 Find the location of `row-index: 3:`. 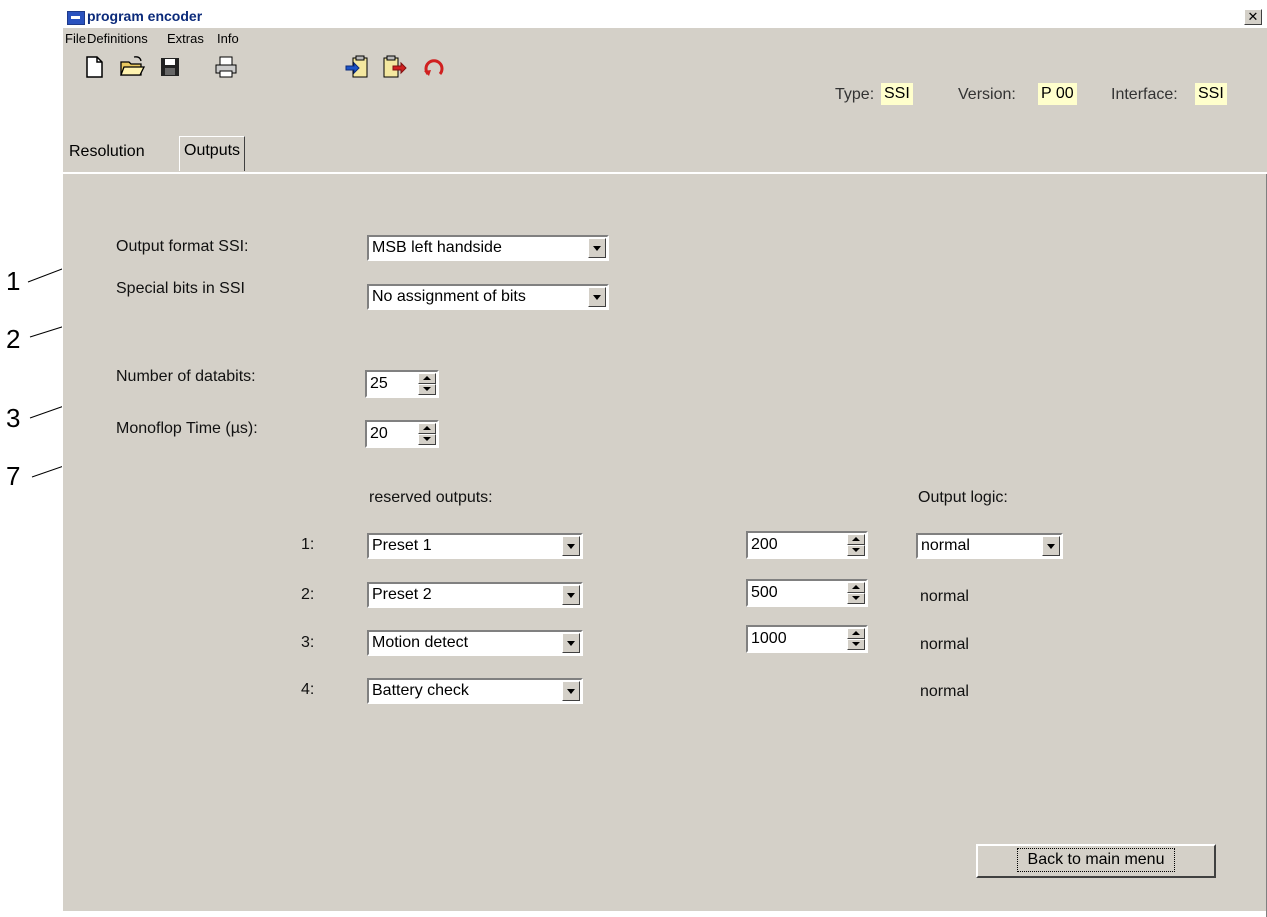

row-index: 3: is located at coordinates (308, 642).